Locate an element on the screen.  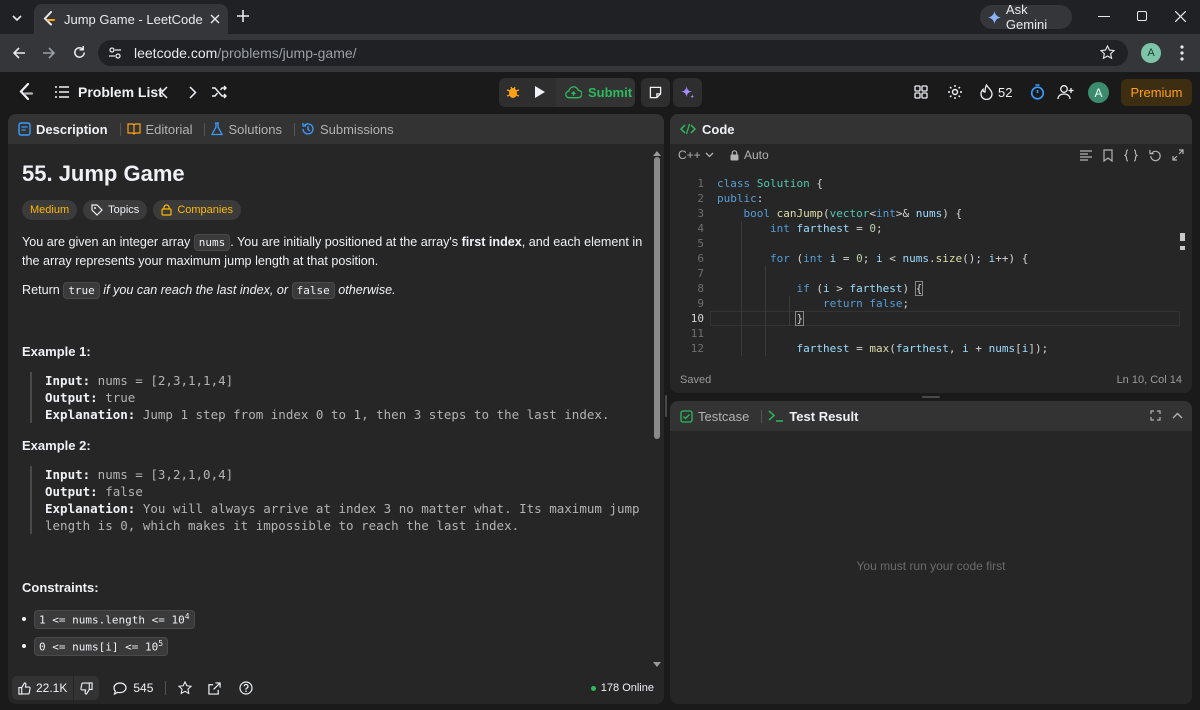
scrollbar-thumb is located at coordinates (657, 298).